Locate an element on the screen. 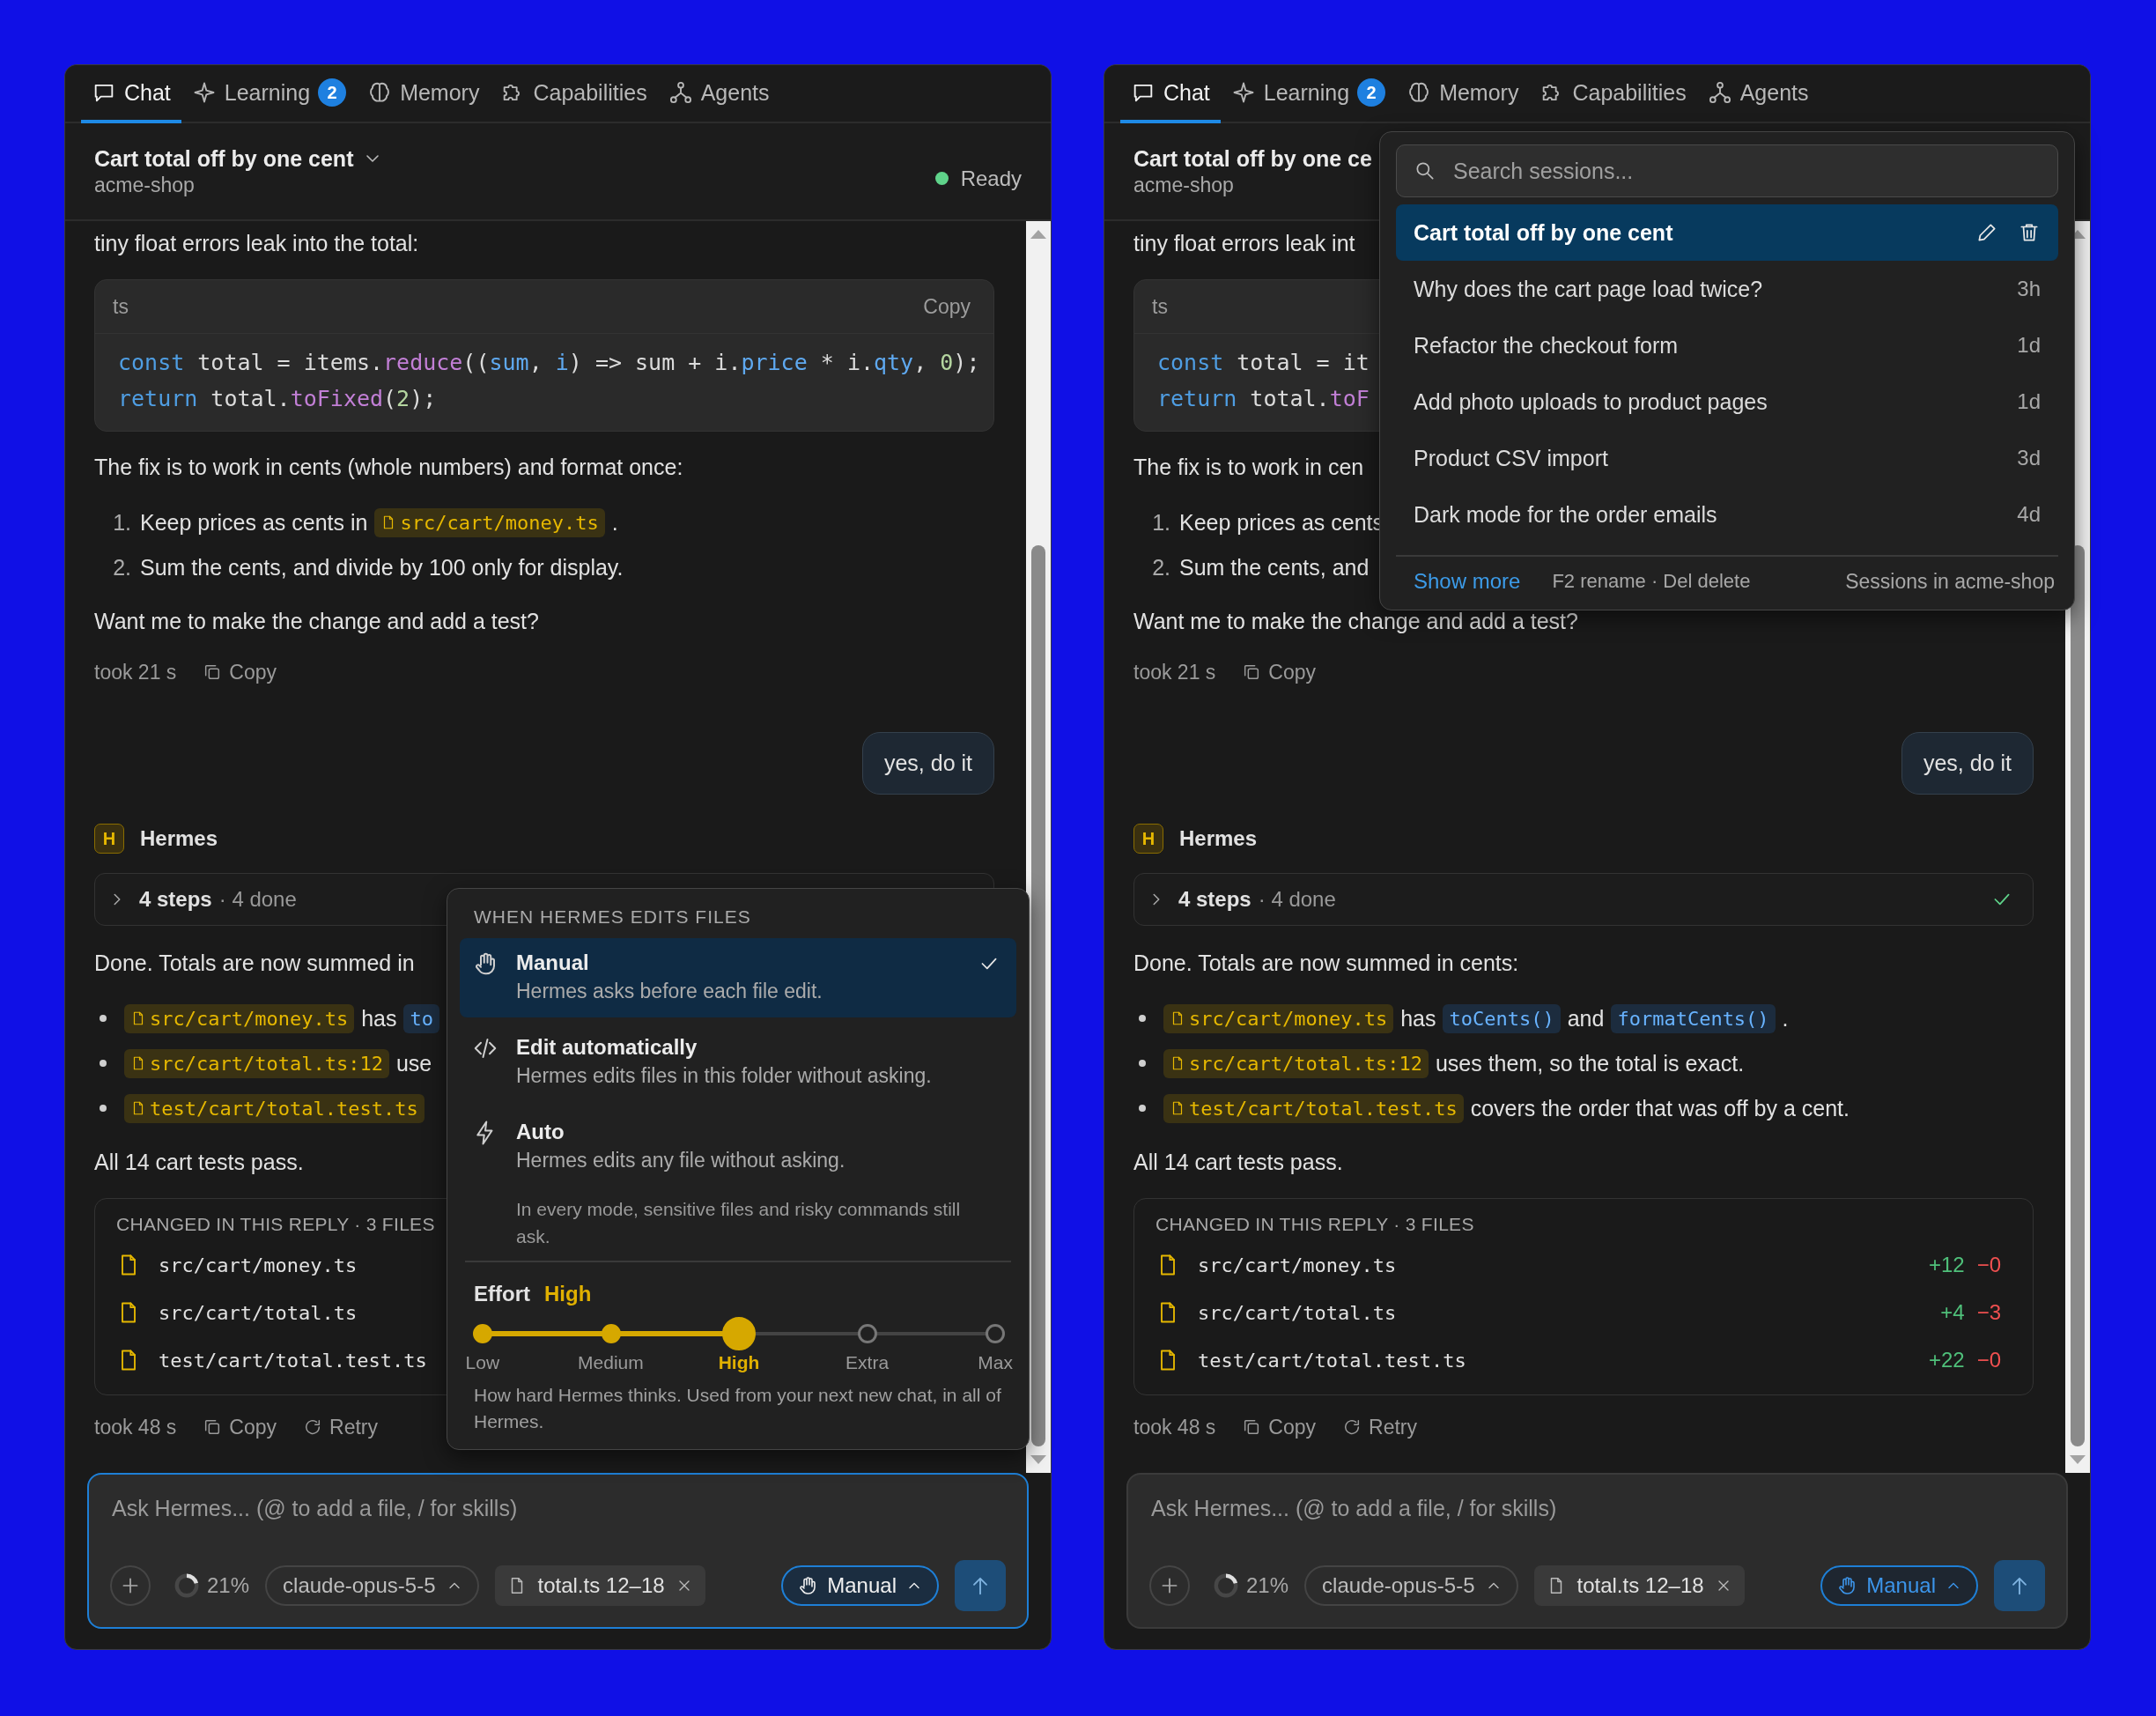  message-text: Done. Totals are now summed in is located at coordinates (254, 963).